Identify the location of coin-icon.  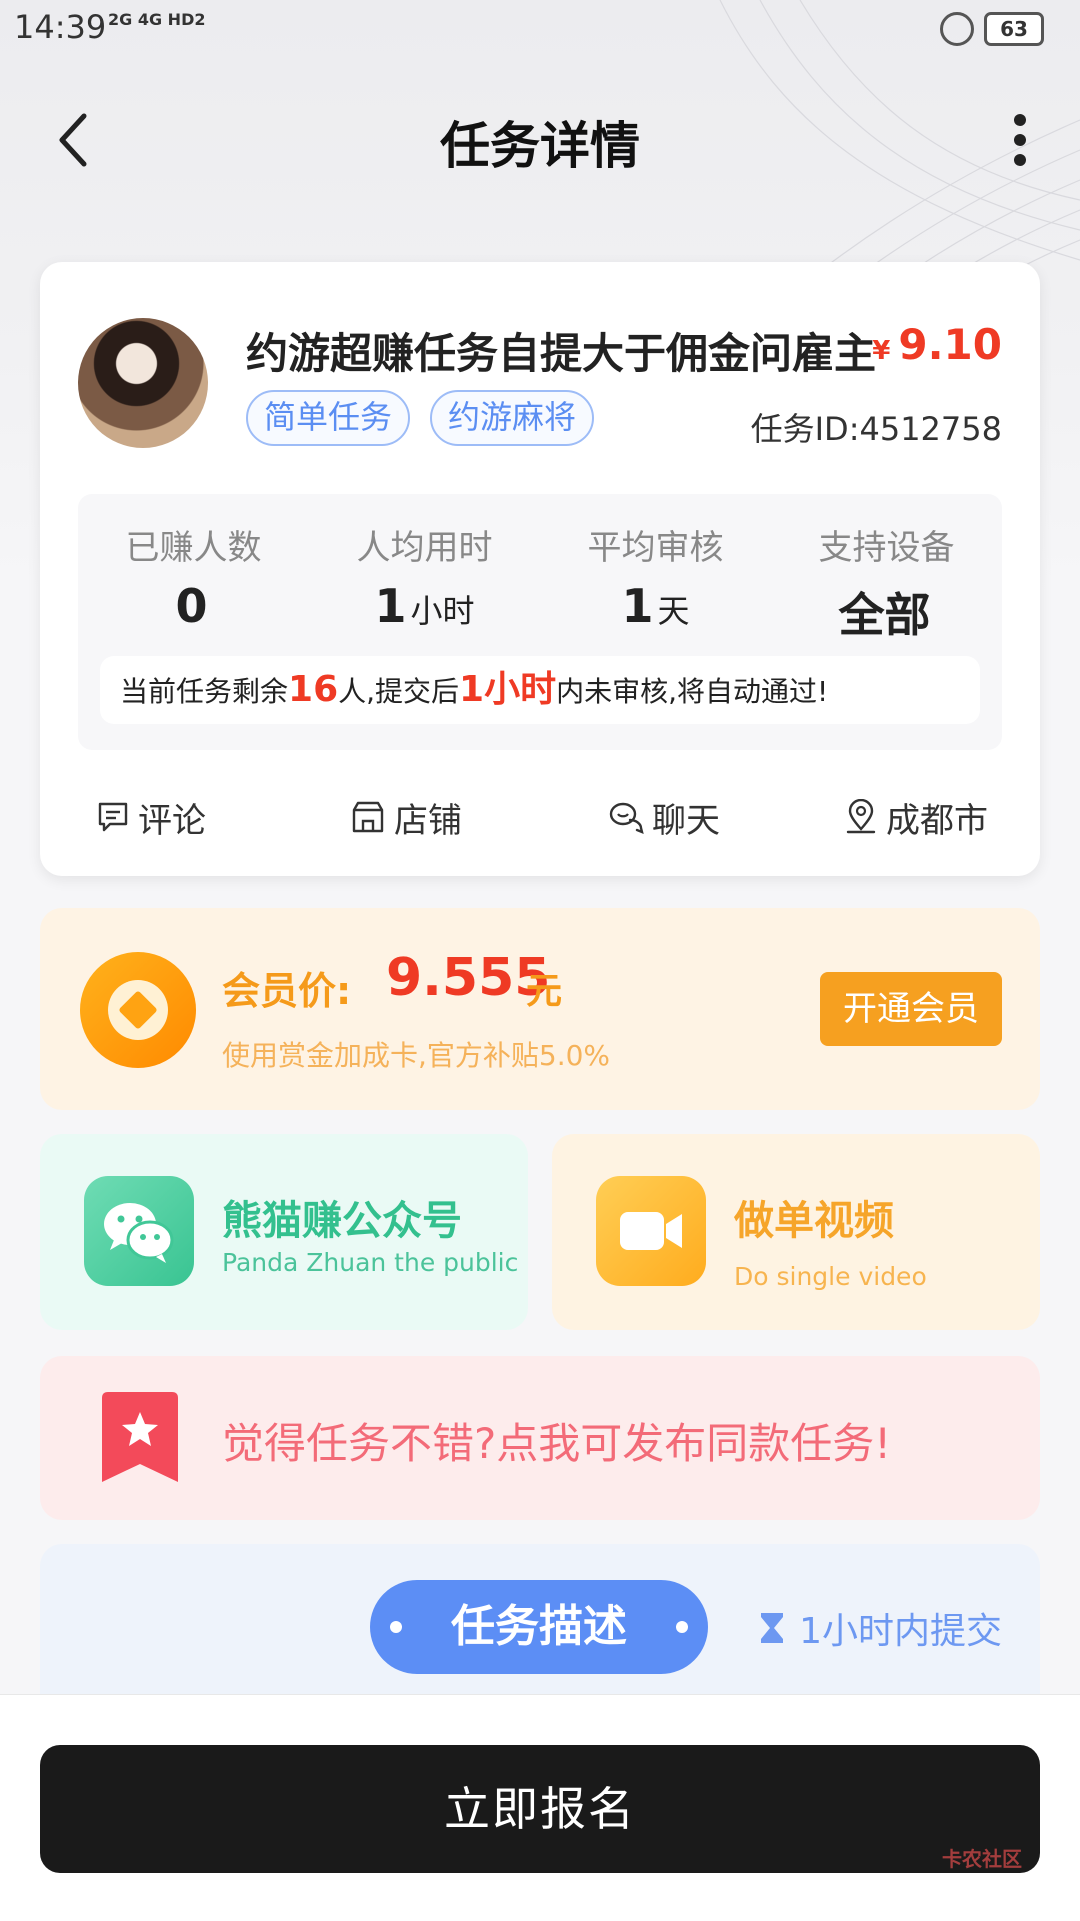
(138, 1010).